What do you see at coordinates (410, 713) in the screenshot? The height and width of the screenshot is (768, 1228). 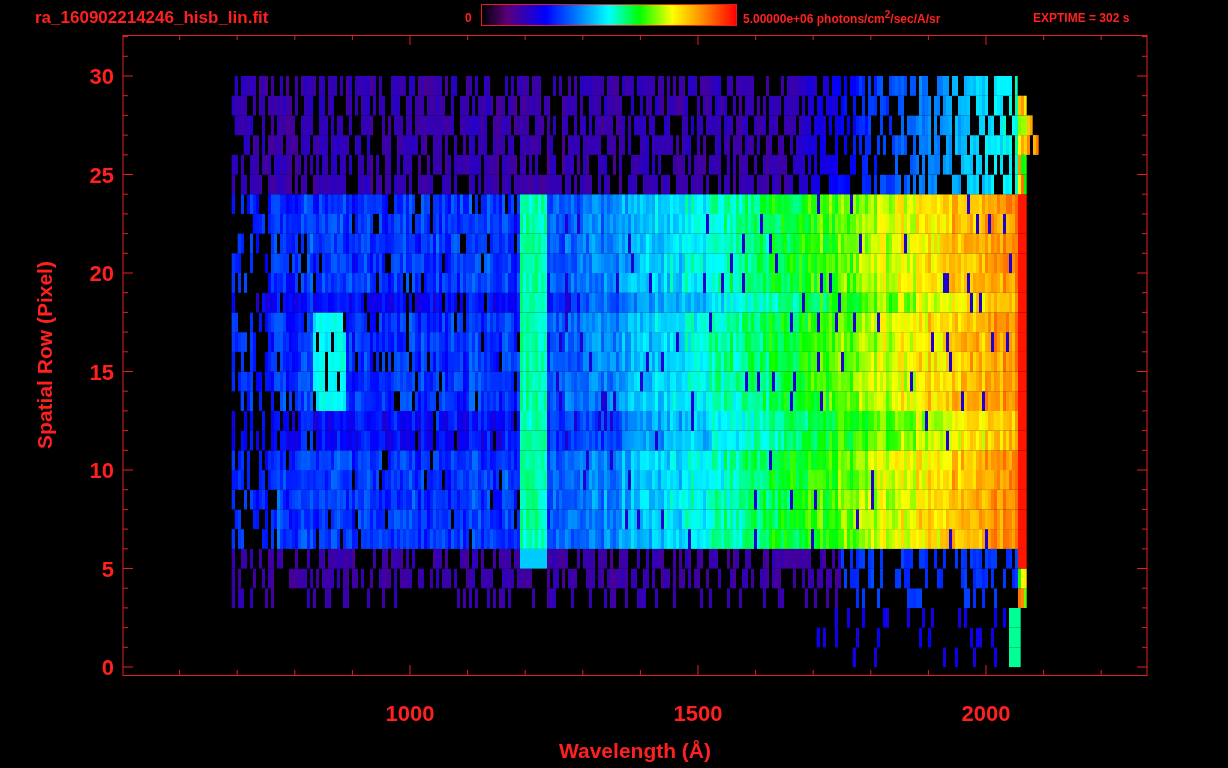 I see `x-tick-label: 1000` at bounding box center [410, 713].